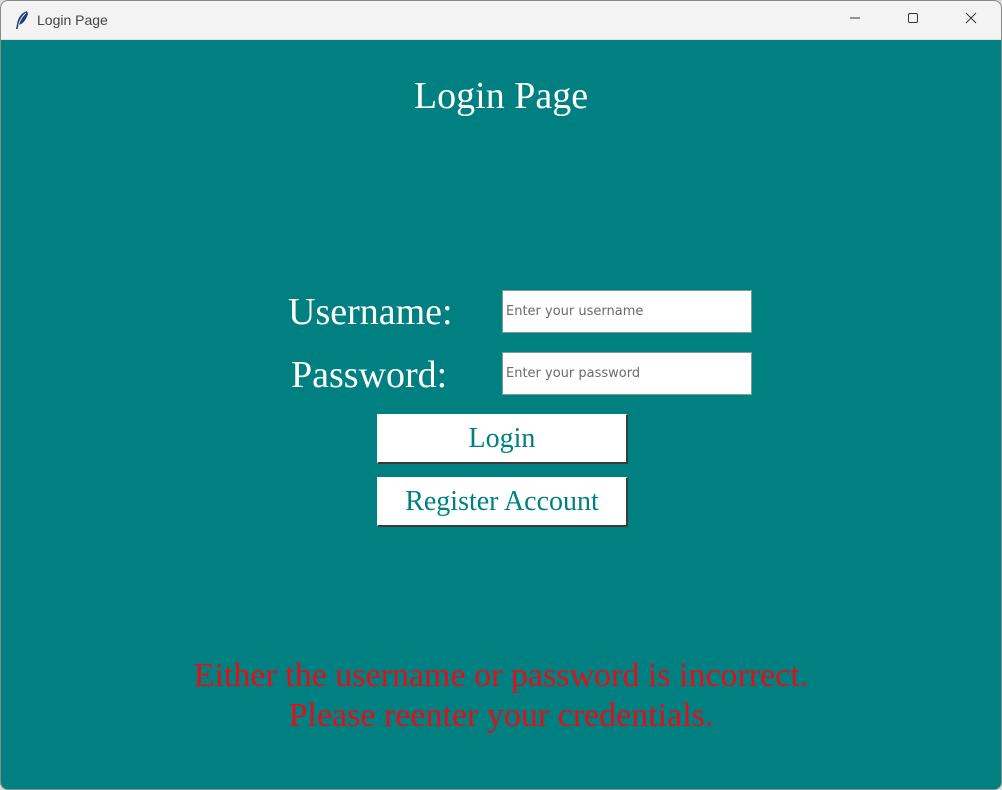 Image resolution: width=1002 pixels, height=790 pixels. Describe the element at coordinates (72, 20) in the screenshot. I see `window-title: Login Page` at that location.